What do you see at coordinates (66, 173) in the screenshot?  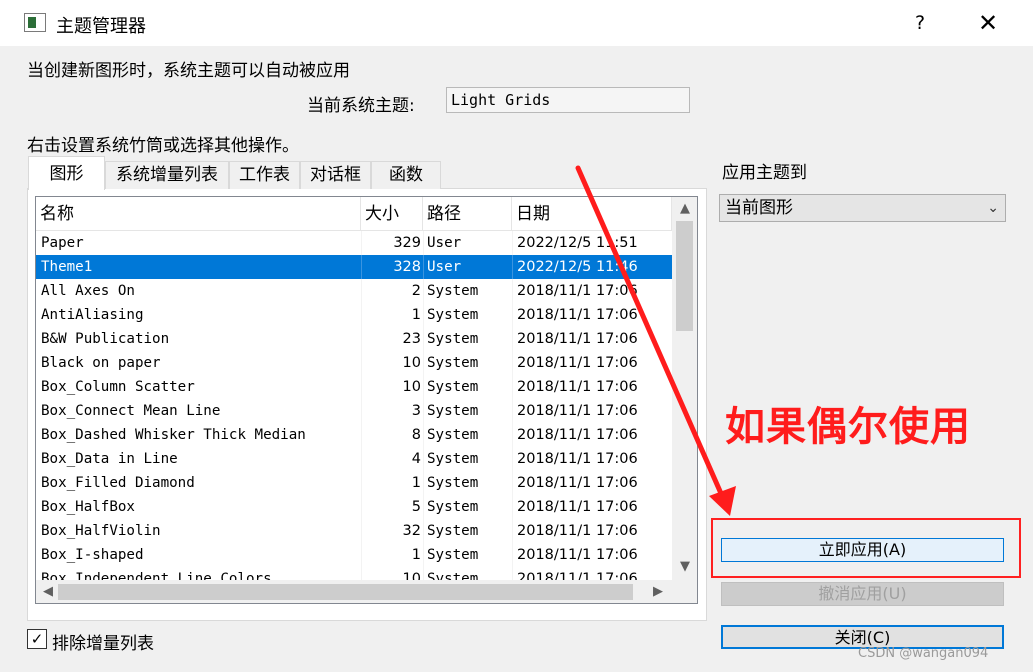 I see `tab-graph: 图形` at bounding box center [66, 173].